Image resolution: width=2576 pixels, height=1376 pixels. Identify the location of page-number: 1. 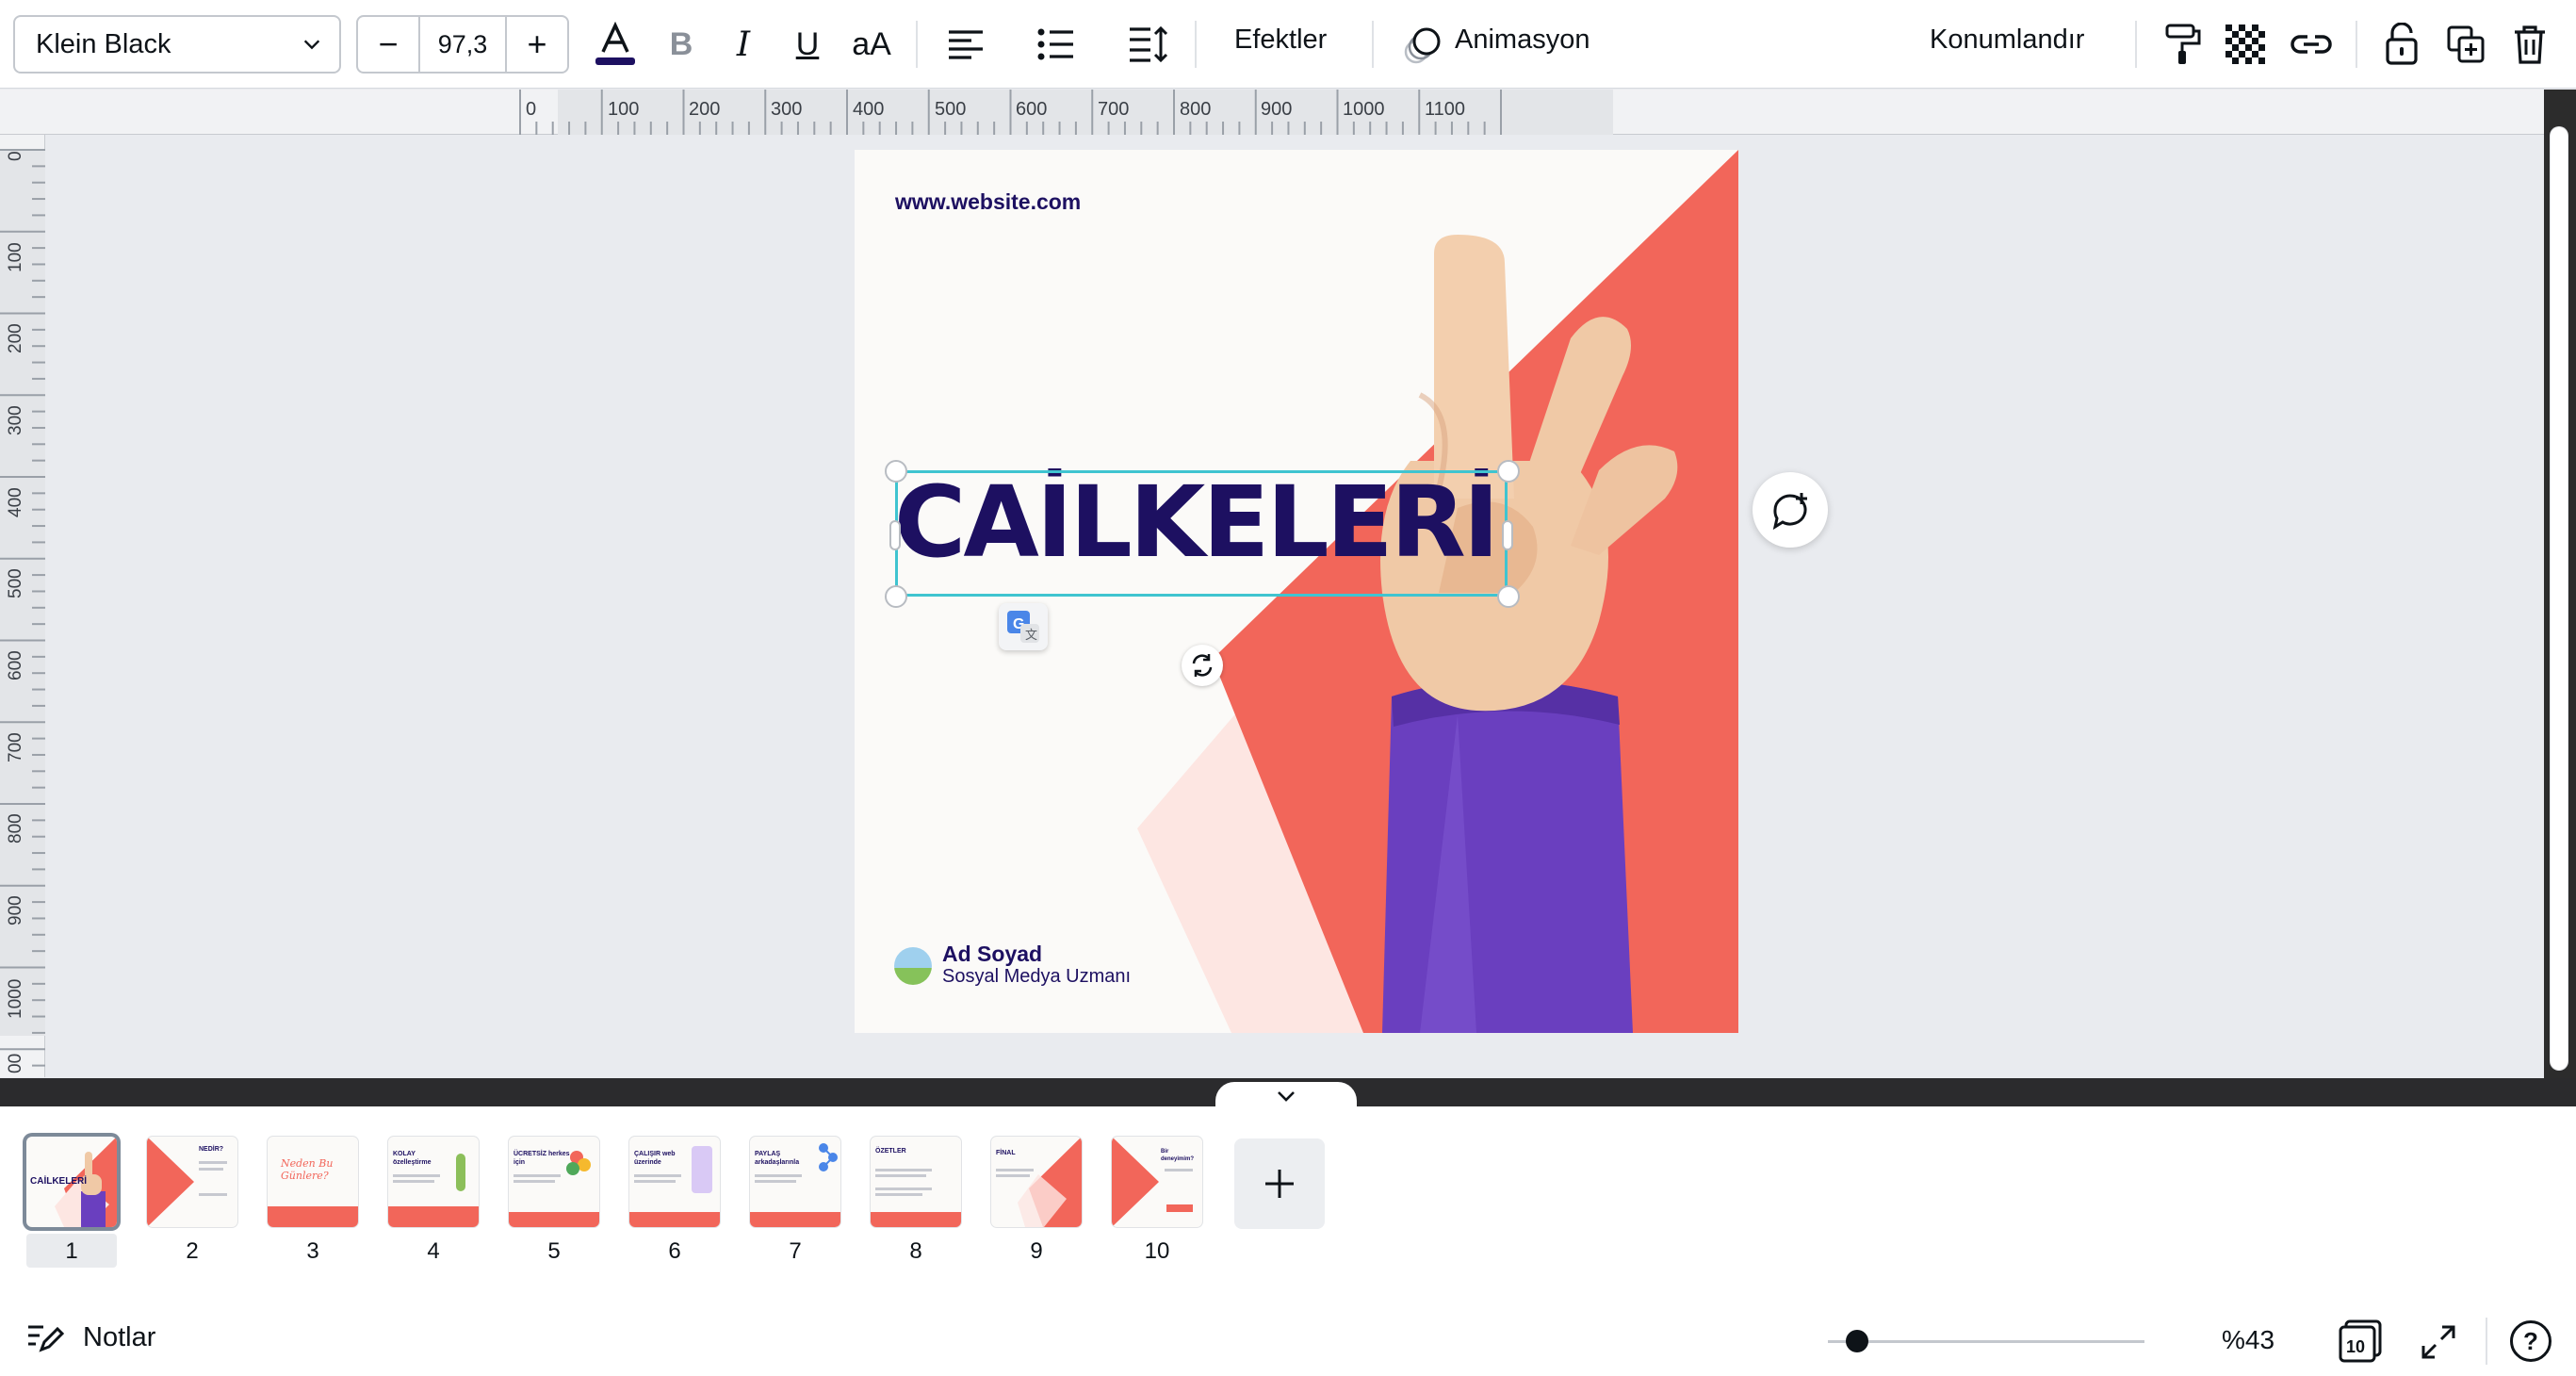
(71, 1251).